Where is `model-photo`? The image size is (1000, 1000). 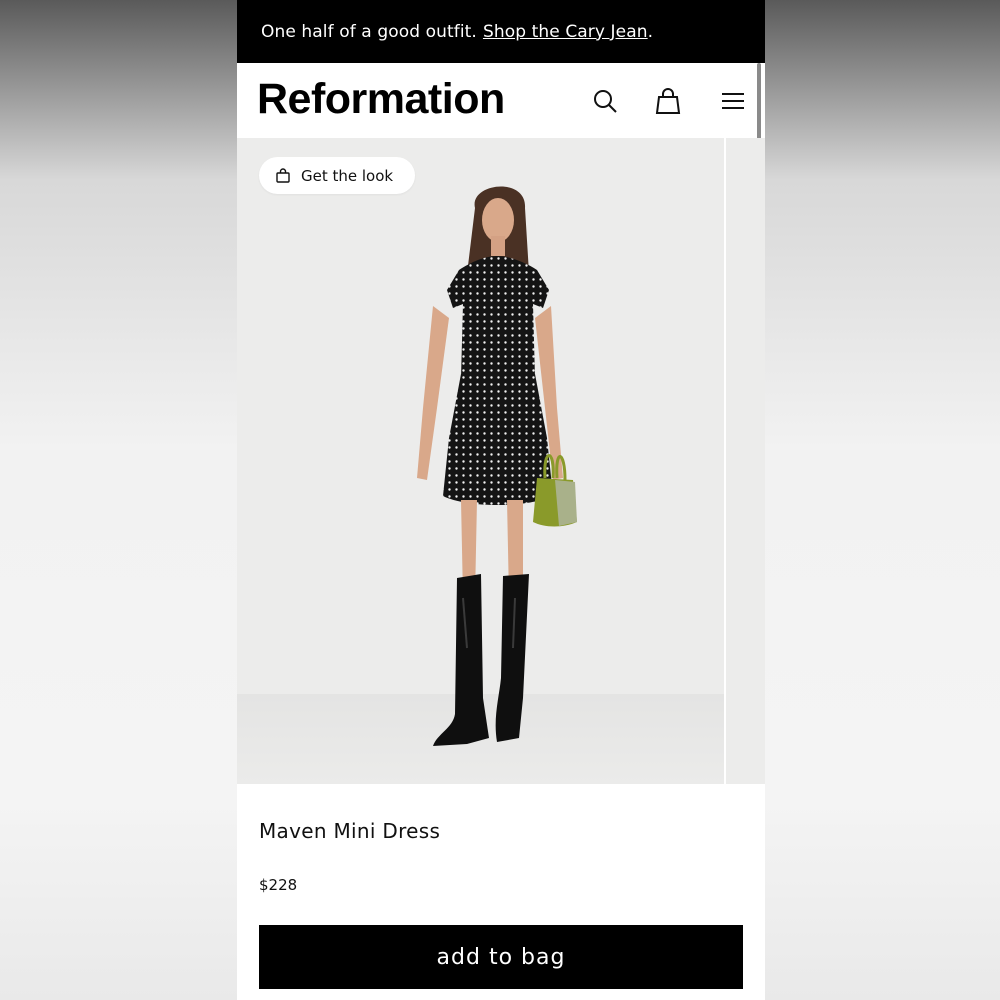 model-photo is located at coordinates (497, 466).